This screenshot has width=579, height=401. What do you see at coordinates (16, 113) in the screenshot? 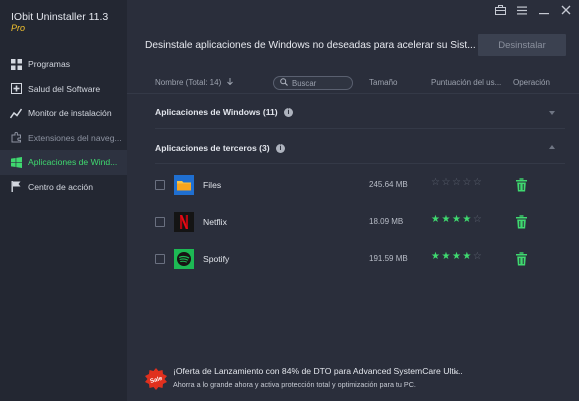
I see `line-chart-icon` at bounding box center [16, 113].